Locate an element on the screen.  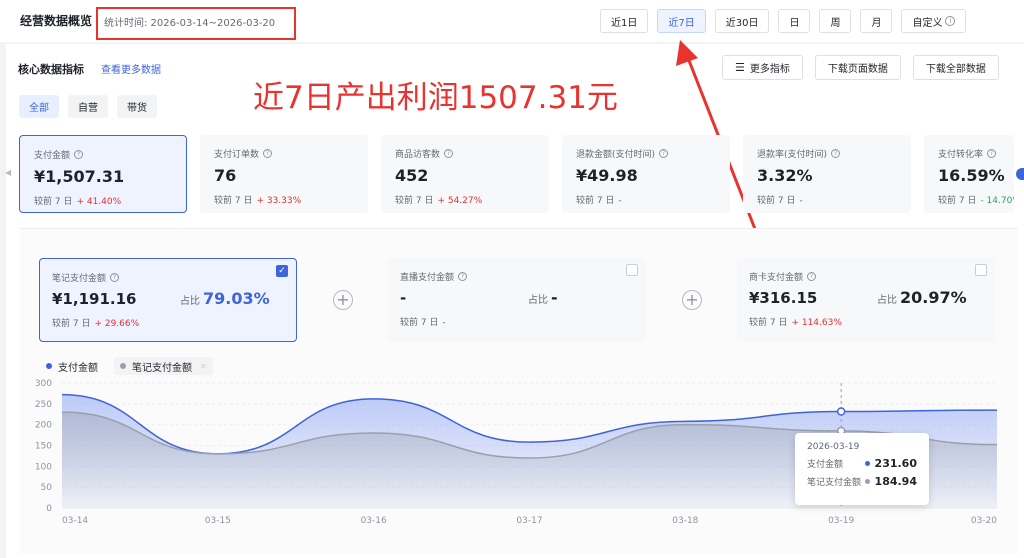
more-metrics-button: ☰ 更多指标 is located at coordinates (762, 67).